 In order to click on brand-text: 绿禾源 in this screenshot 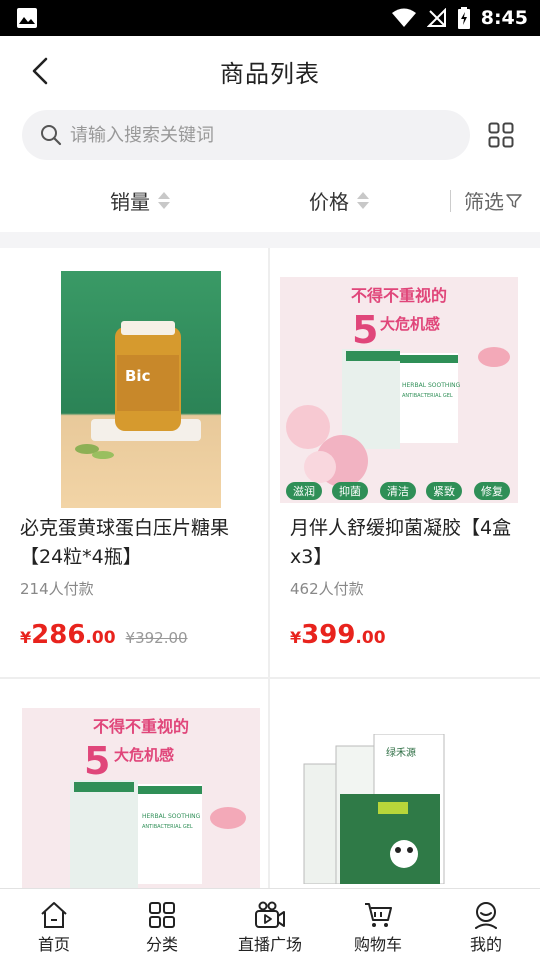, I will do `click(401, 752)`.